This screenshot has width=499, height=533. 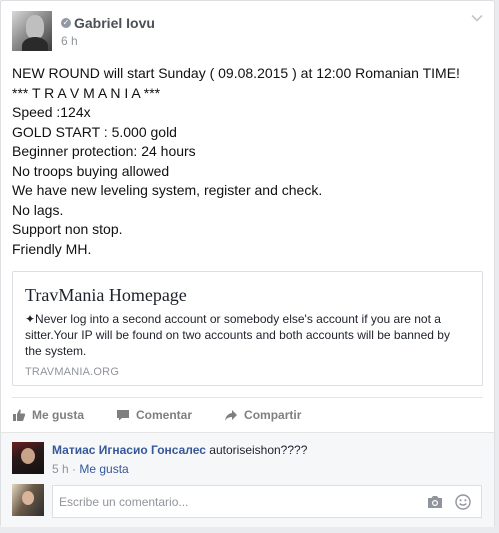 I want to click on action-bar: Me gusta Comentar Compartir, so click(x=247, y=414).